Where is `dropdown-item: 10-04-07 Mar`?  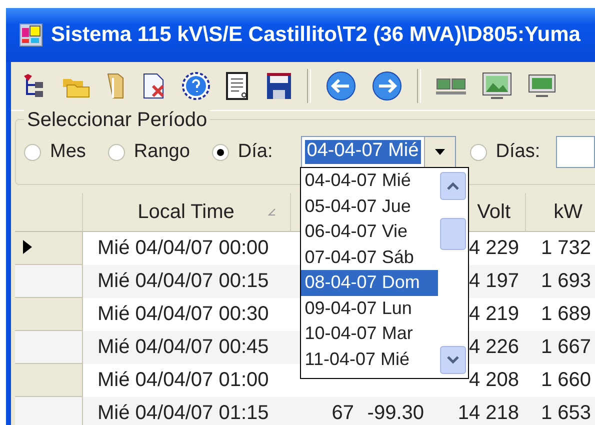
dropdown-item: 10-04-07 Mar is located at coordinates (369, 333).